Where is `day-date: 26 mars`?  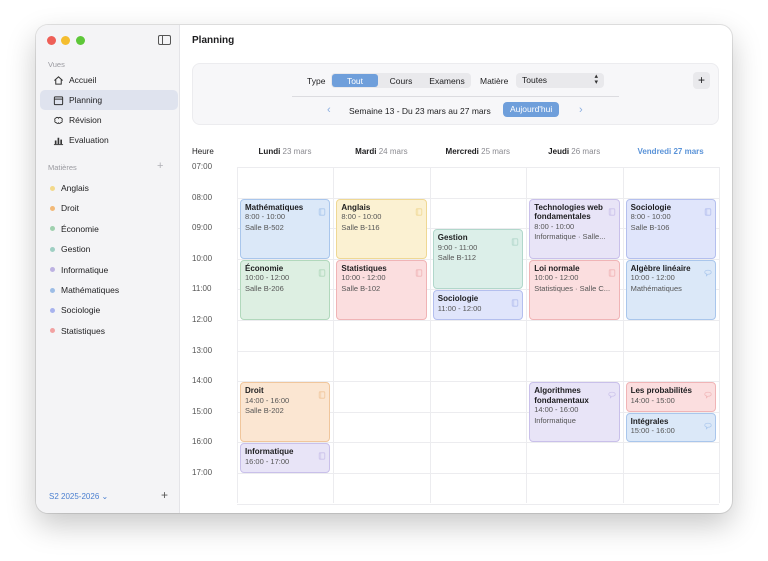 day-date: 26 mars is located at coordinates (585, 151).